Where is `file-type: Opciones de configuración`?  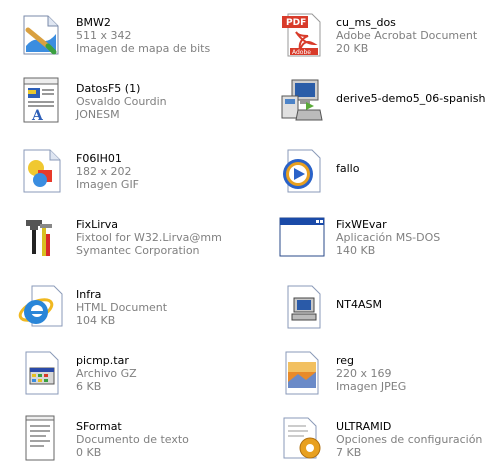 file-type: Opciones de configuración is located at coordinates (409, 439).